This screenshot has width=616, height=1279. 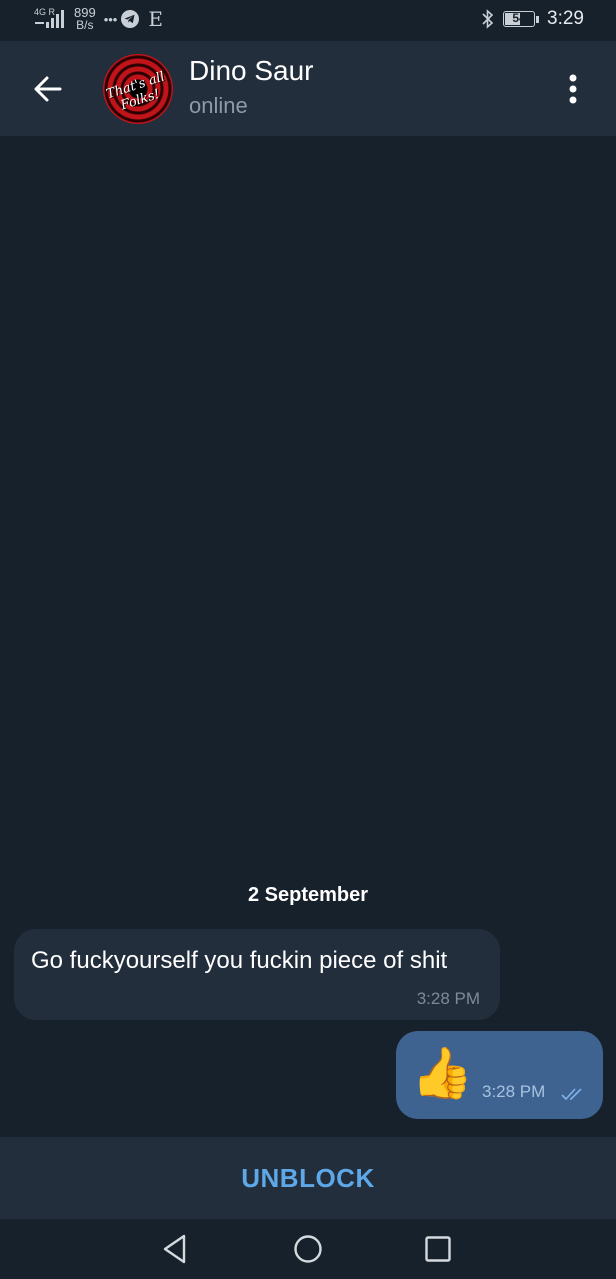 I want to click on unblock-button: UNBLOCK, so click(x=308, y=1178).